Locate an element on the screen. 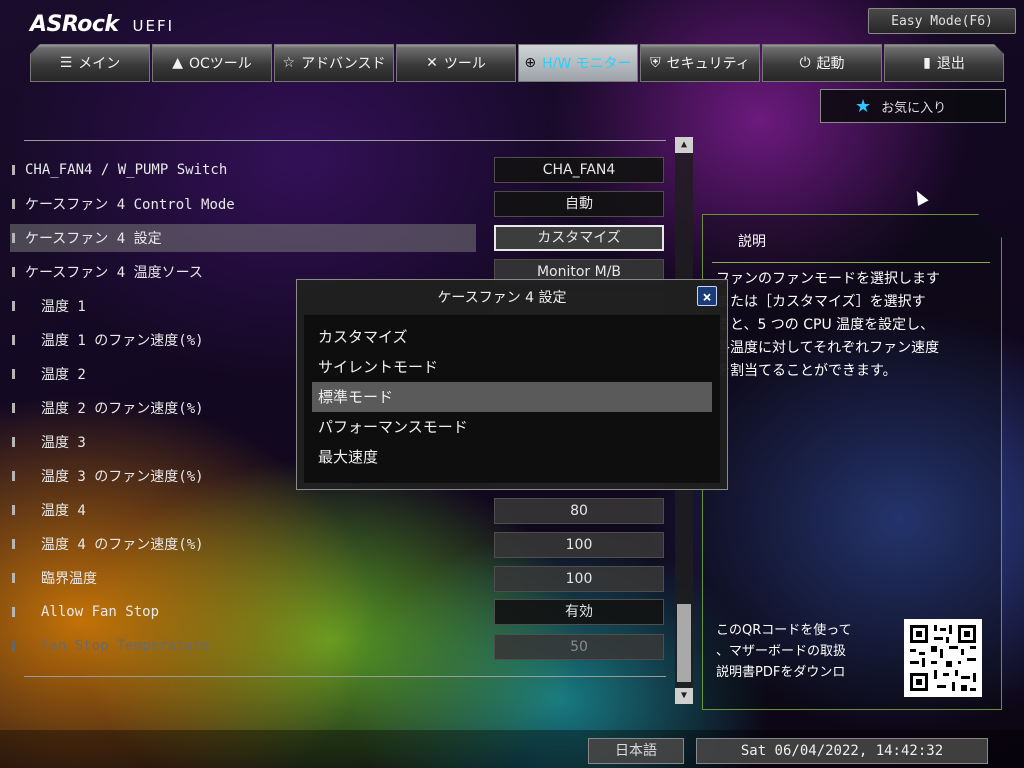 Image resolution: width=1024 pixels, height=768 pixels. uefi-label: UEFI is located at coordinates (153, 26).